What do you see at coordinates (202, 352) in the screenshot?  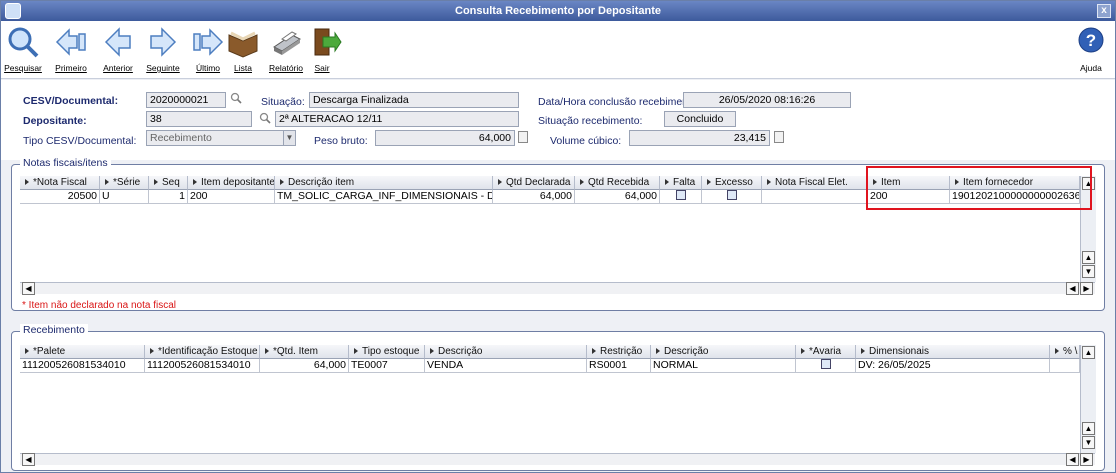 I see `col-identificacao-estoque: *Identificação Estoque` at bounding box center [202, 352].